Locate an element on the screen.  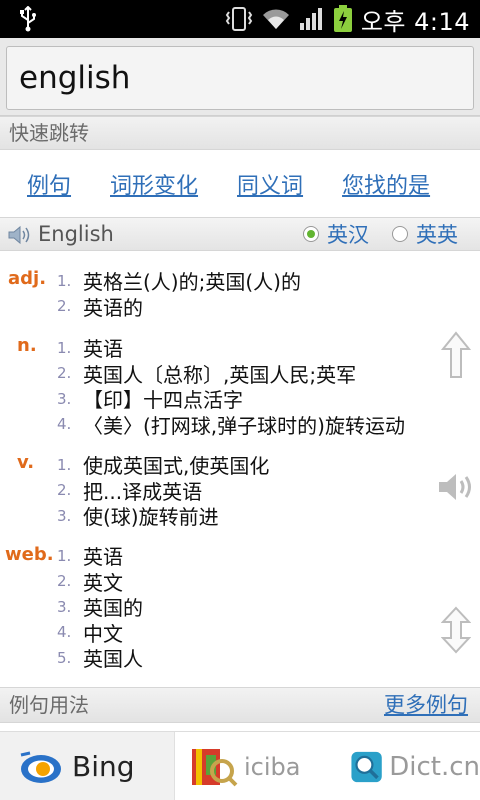
link-synonyms: 同义词 is located at coordinates (270, 184).